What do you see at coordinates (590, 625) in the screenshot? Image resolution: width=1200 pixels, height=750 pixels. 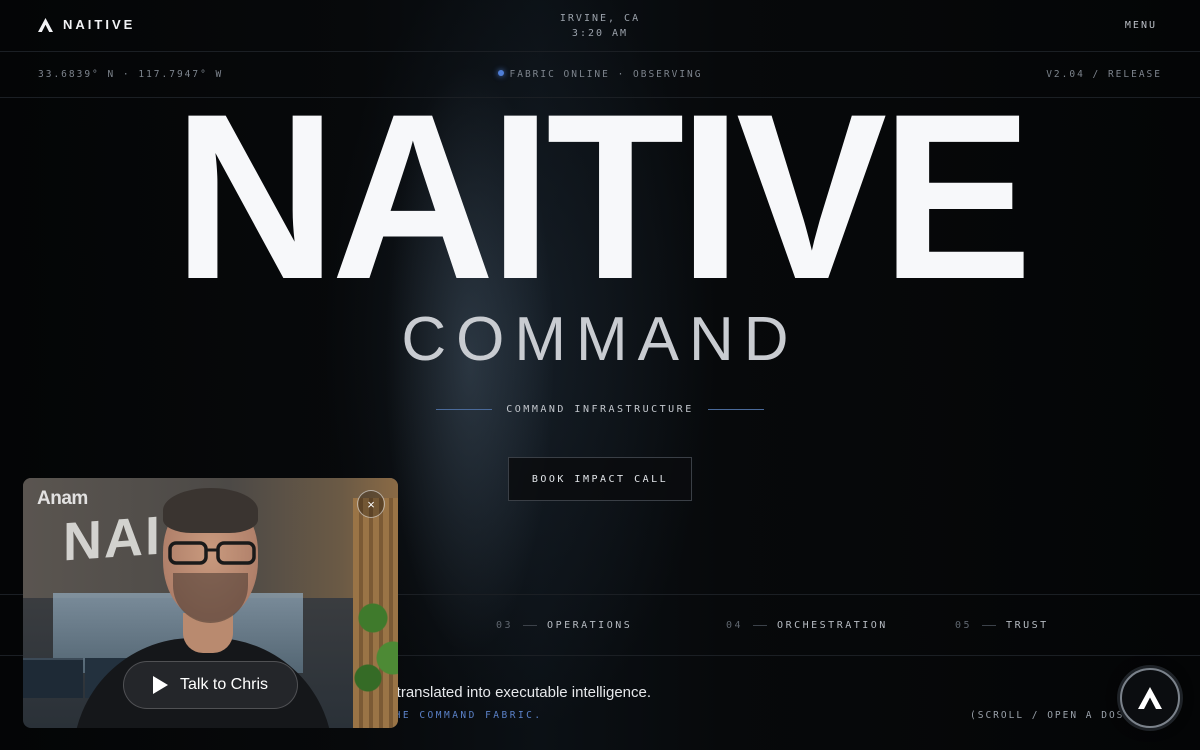 I see `section-label: OPERATIONS` at bounding box center [590, 625].